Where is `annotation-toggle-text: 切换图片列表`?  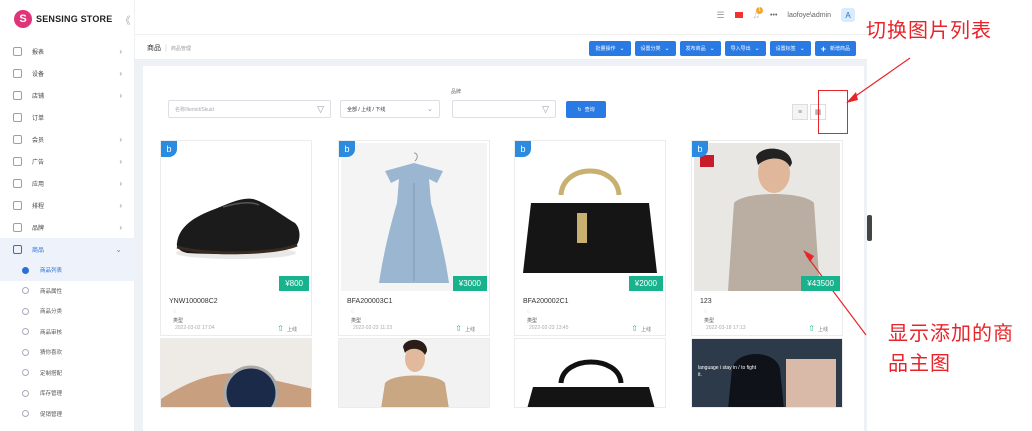
annotation-toggle-text: 切换图片列表 is located at coordinates (929, 30).